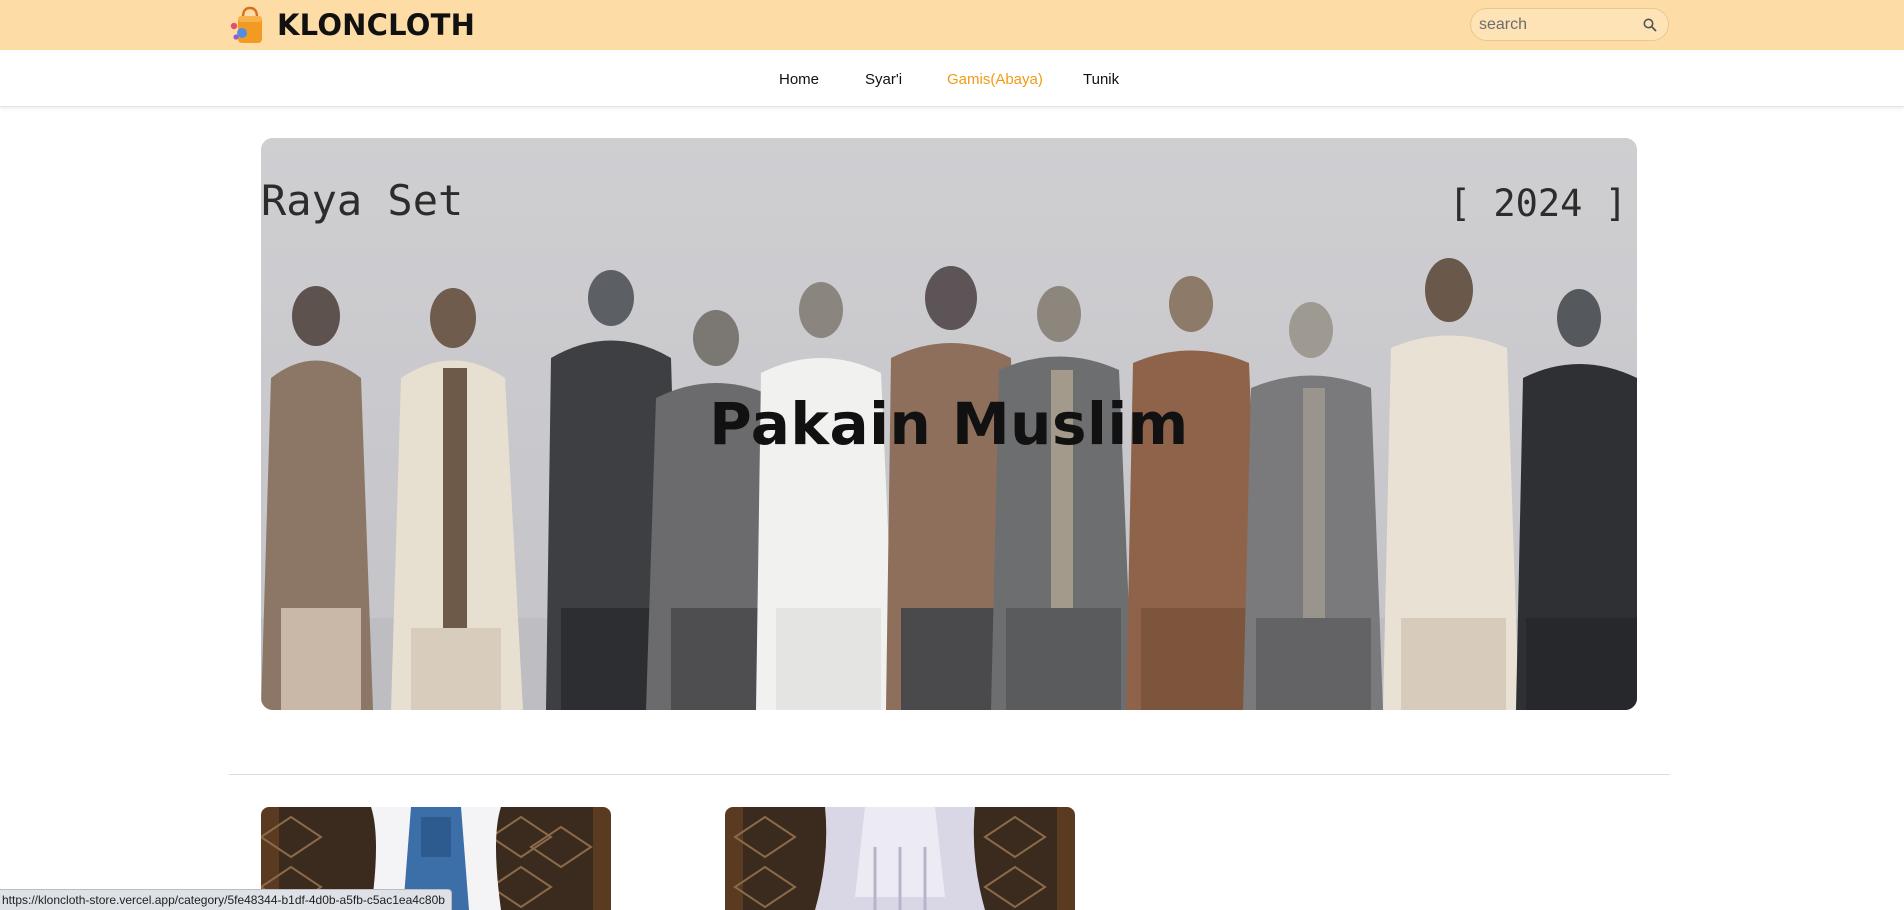 Image resolution: width=1904 pixels, height=910 pixels. I want to click on brand-name: KLONCLOTH, so click(376, 25).